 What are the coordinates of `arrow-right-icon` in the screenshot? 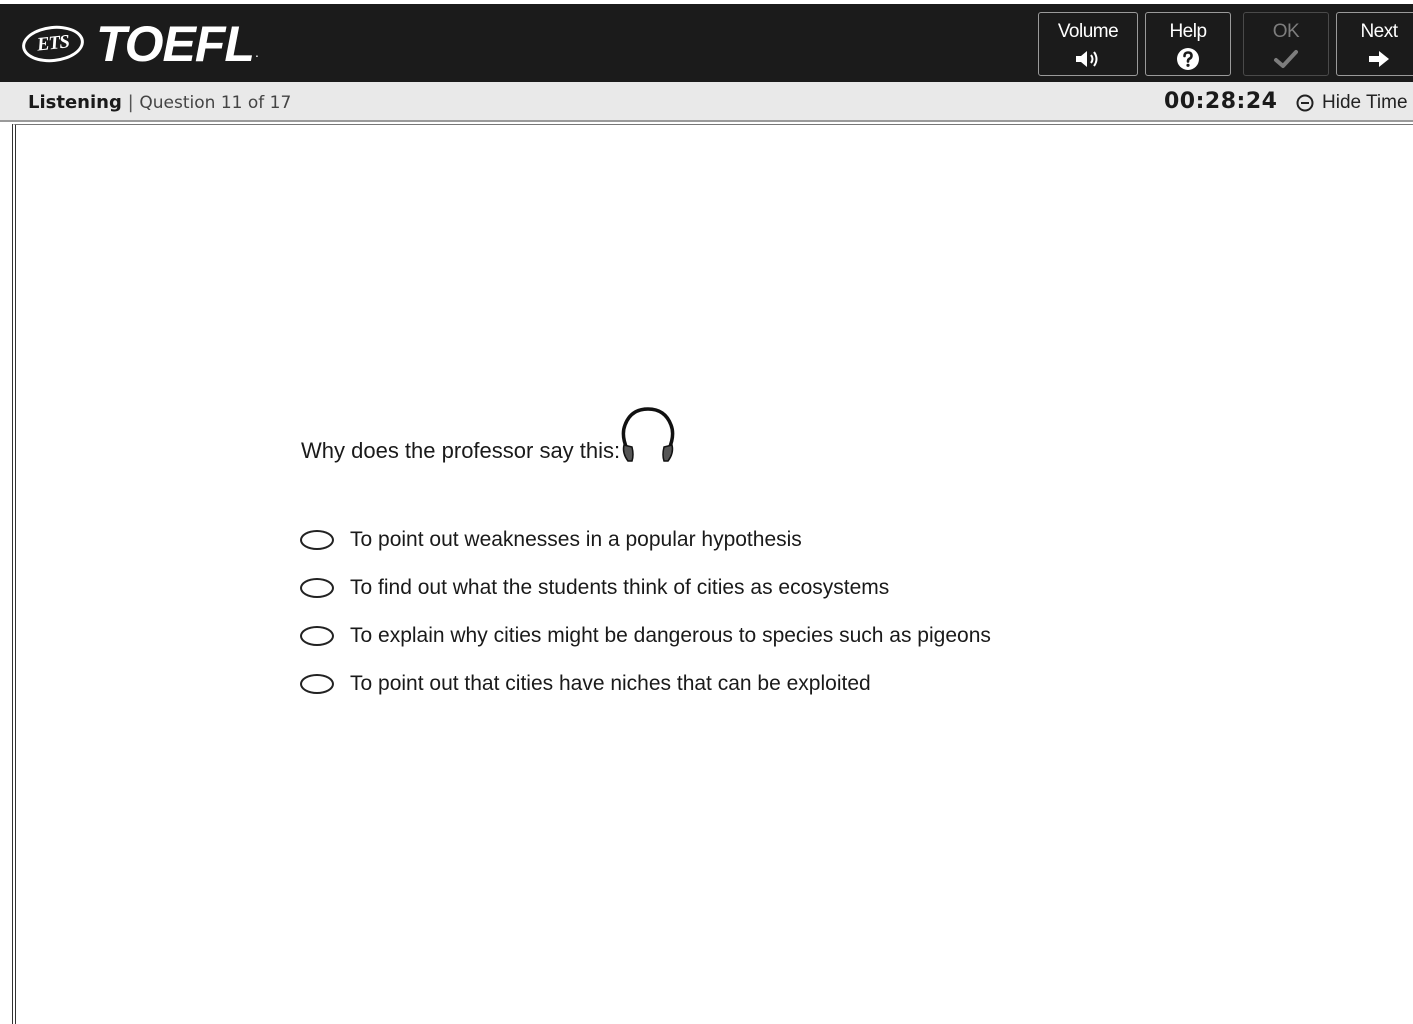 It's located at (1379, 59).